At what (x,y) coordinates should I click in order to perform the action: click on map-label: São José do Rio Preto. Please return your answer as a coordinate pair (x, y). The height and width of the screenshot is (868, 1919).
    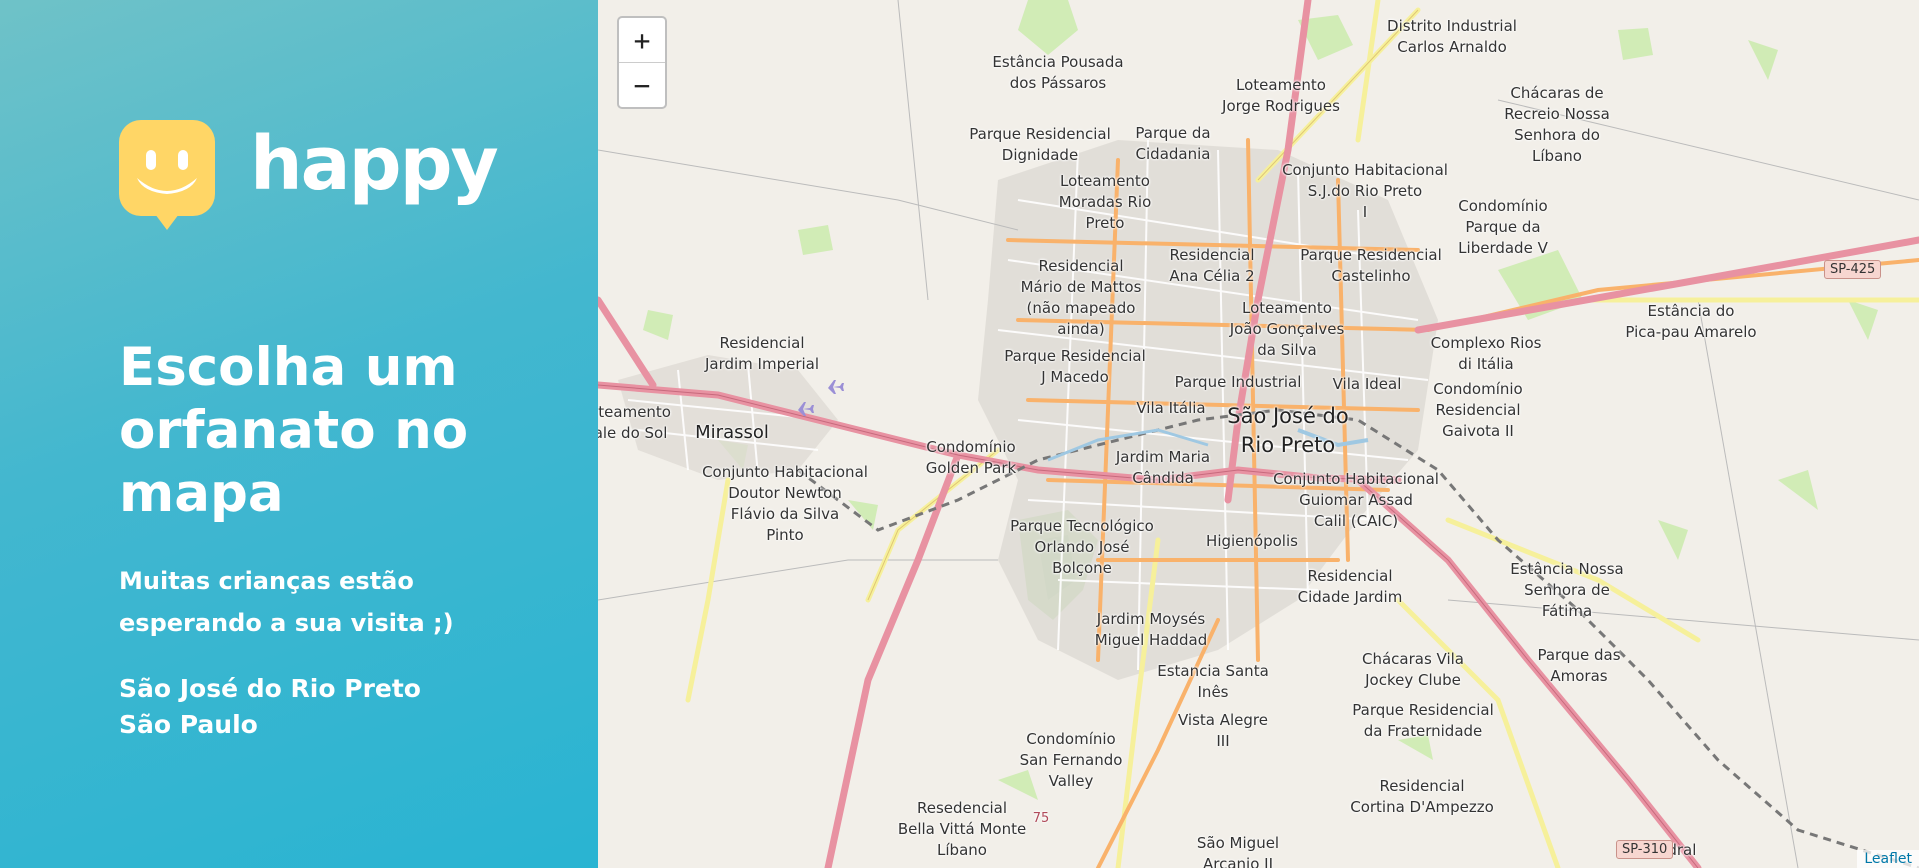
    Looking at the image, I should click on (1288, 430).